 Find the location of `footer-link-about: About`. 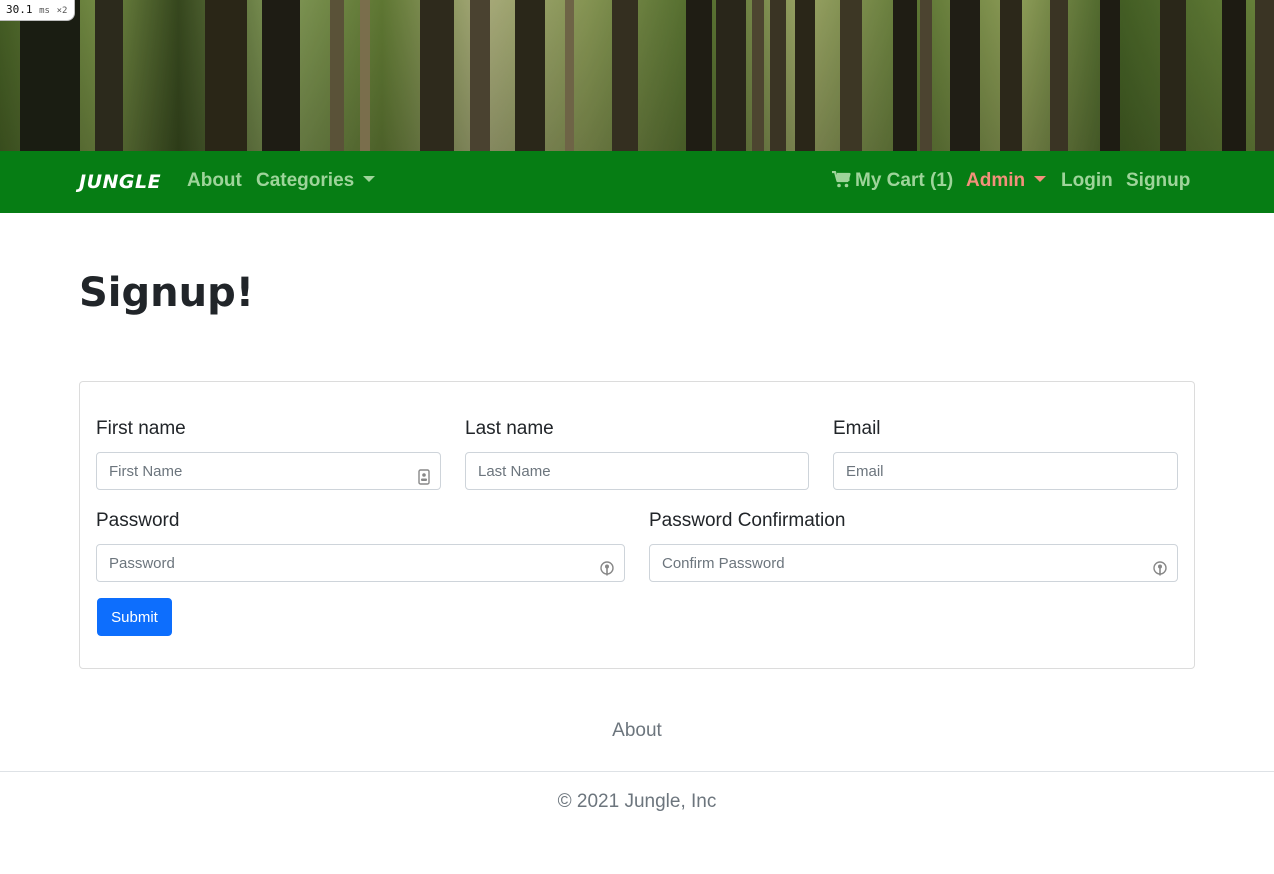

footer-link-about: About is located at coordinates (637, 731).